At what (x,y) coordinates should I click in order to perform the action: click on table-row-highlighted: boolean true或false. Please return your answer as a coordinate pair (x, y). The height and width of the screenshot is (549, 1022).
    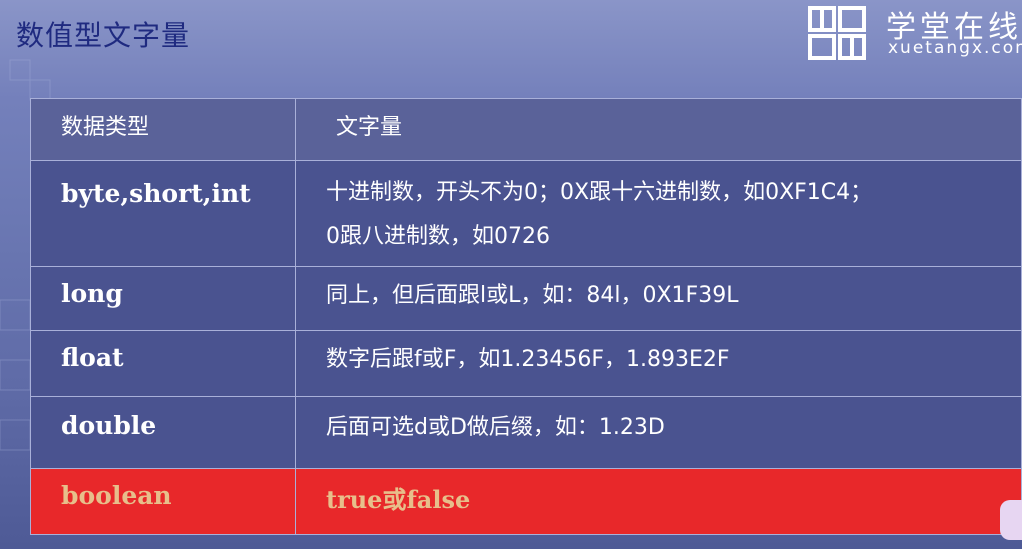
    Looking at the image, I should click on (526, 501).